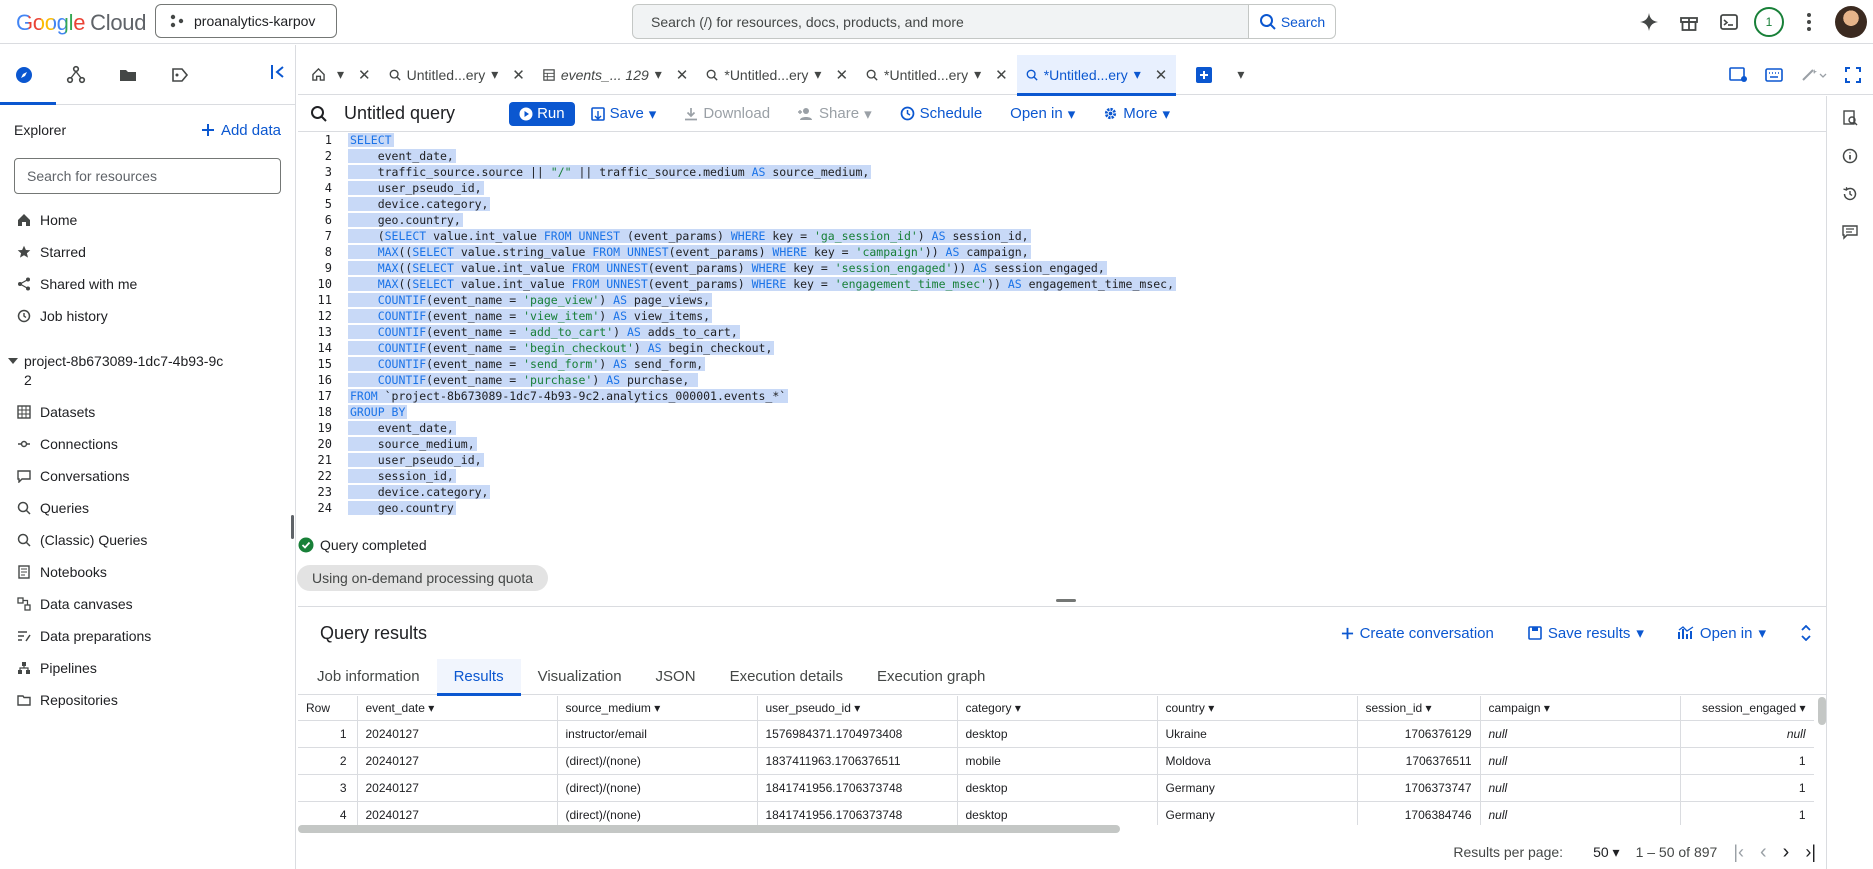  Describe the element at coordinates (1606, 852) in the screenshot. I see `per-page-select: 50 ▾` at that location.